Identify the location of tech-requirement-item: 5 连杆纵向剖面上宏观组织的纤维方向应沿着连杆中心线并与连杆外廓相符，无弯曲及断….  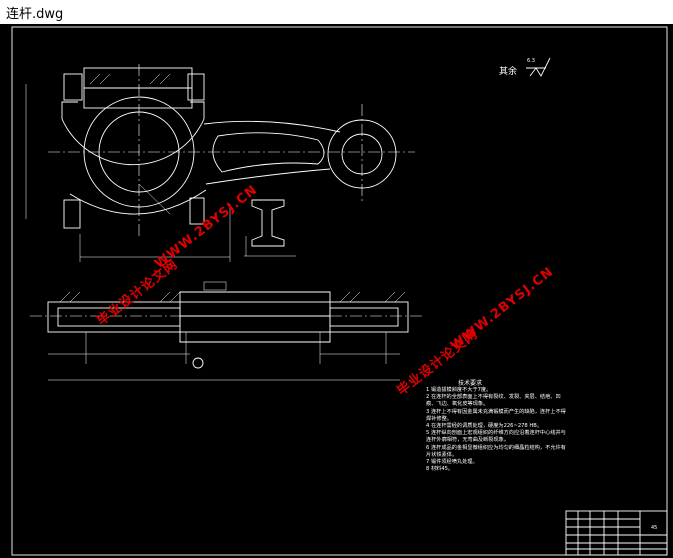
(496, 437).